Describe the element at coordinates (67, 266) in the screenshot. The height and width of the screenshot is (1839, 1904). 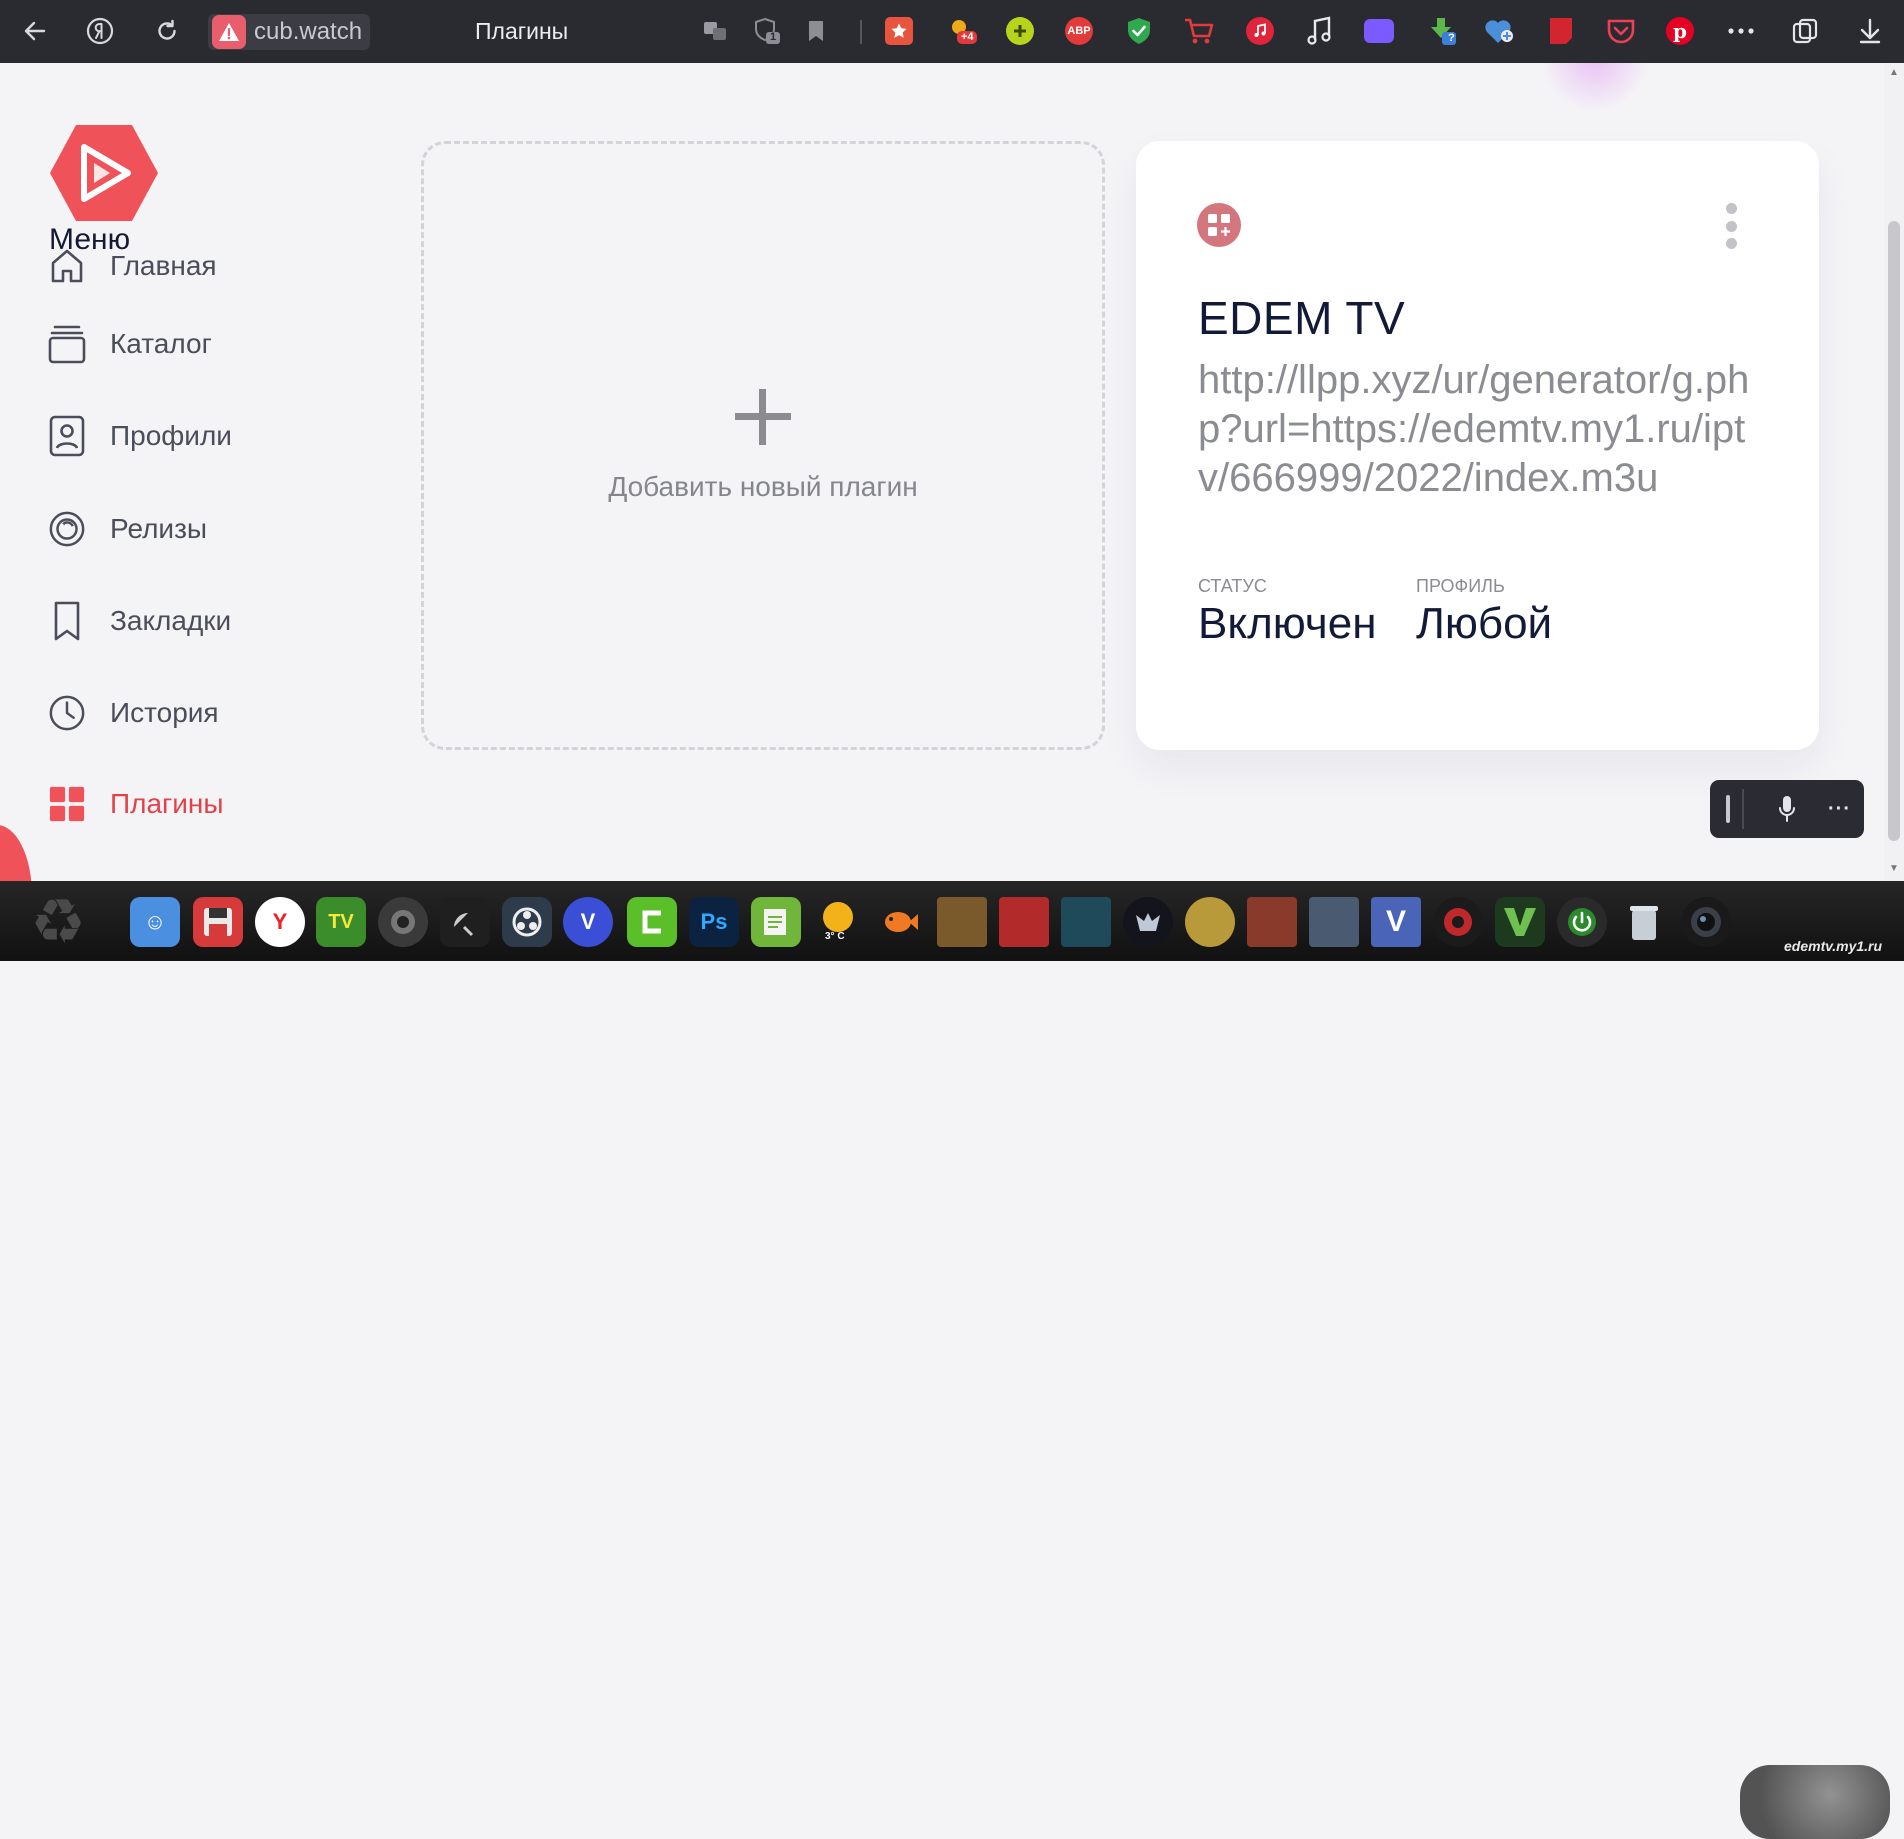
I see `home-icon` at that location.